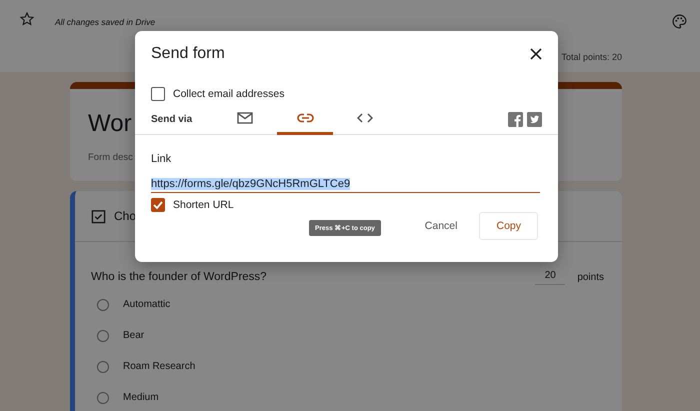 This screenshot has width=700, height=411. Describe the element at coordinates (305, 118) in the screenshot. I see `link-icon` at that location.